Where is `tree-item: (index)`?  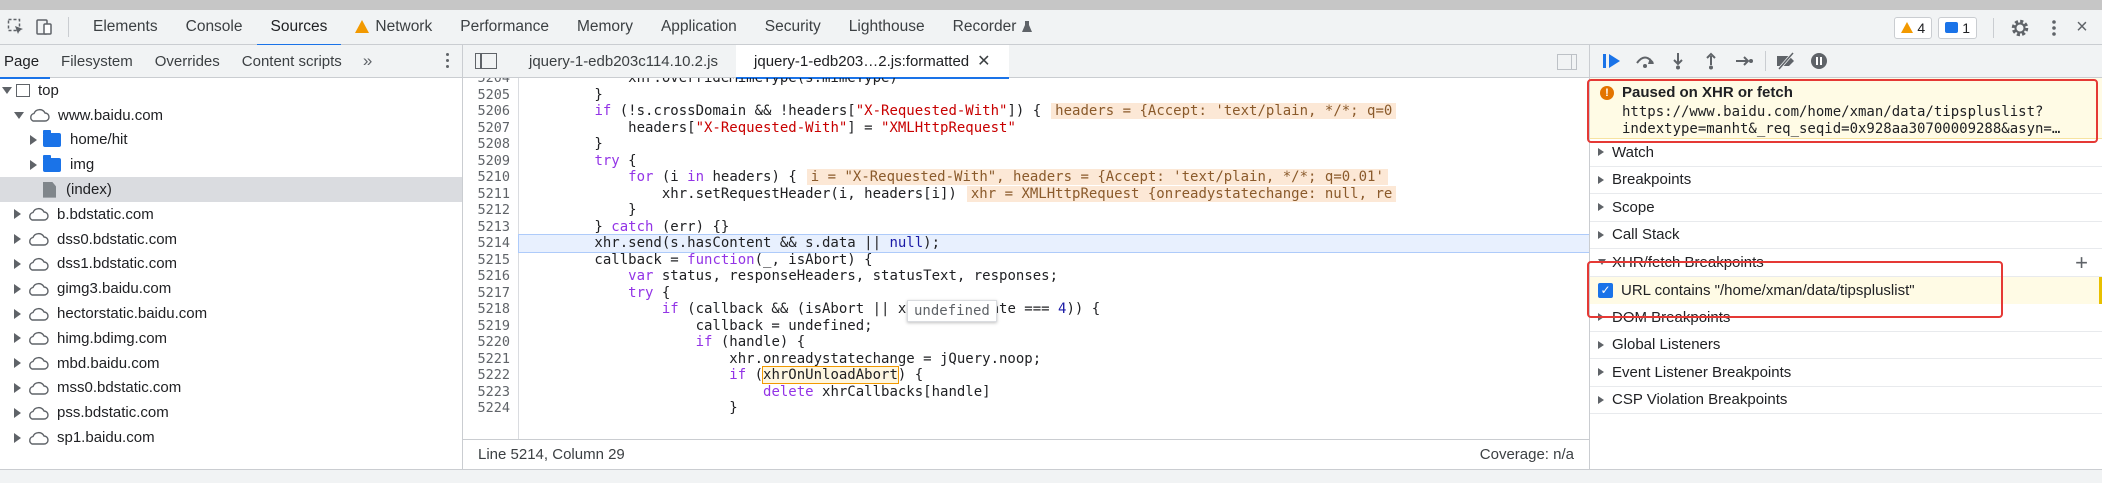
tree-item: (index) is located at coordinates (231, 189).